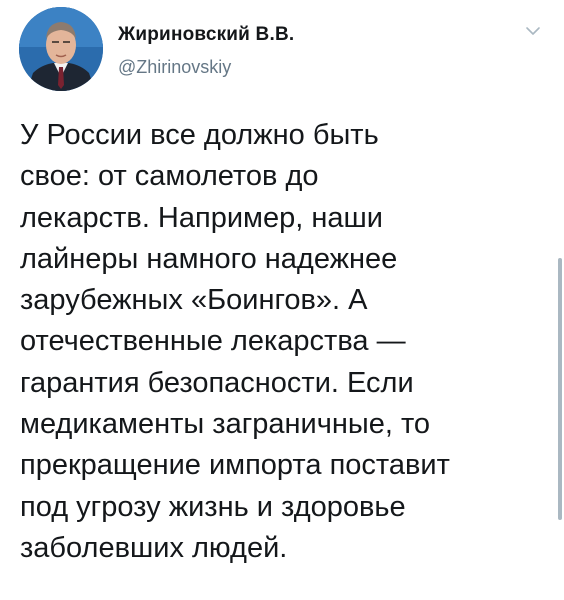 The height and width of the screenshot is (600, 564). Describe the element at coordinates (169, 176) in the screenshot. I see `tweet-text-line: свое: от самолетов до` at that location.